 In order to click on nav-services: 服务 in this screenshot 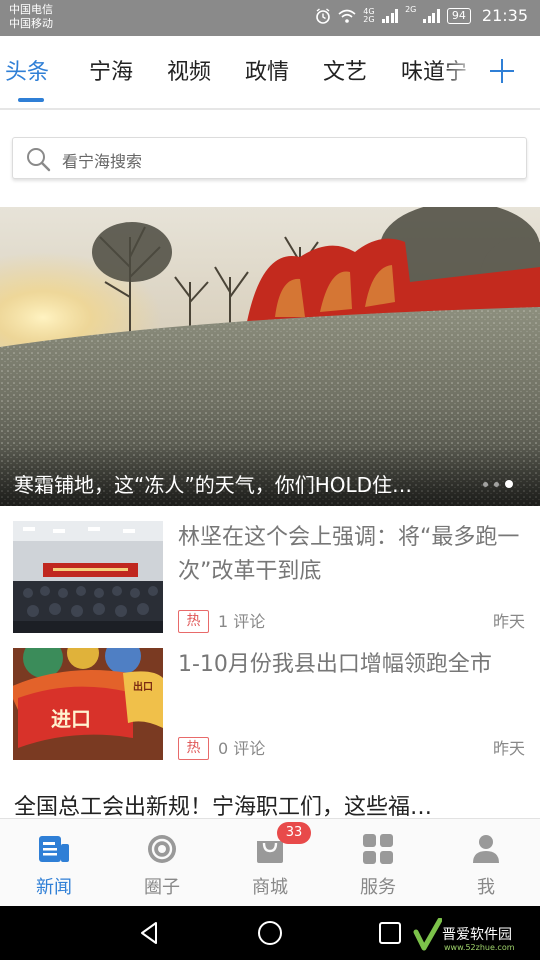, I will do `click(378, 863)`.